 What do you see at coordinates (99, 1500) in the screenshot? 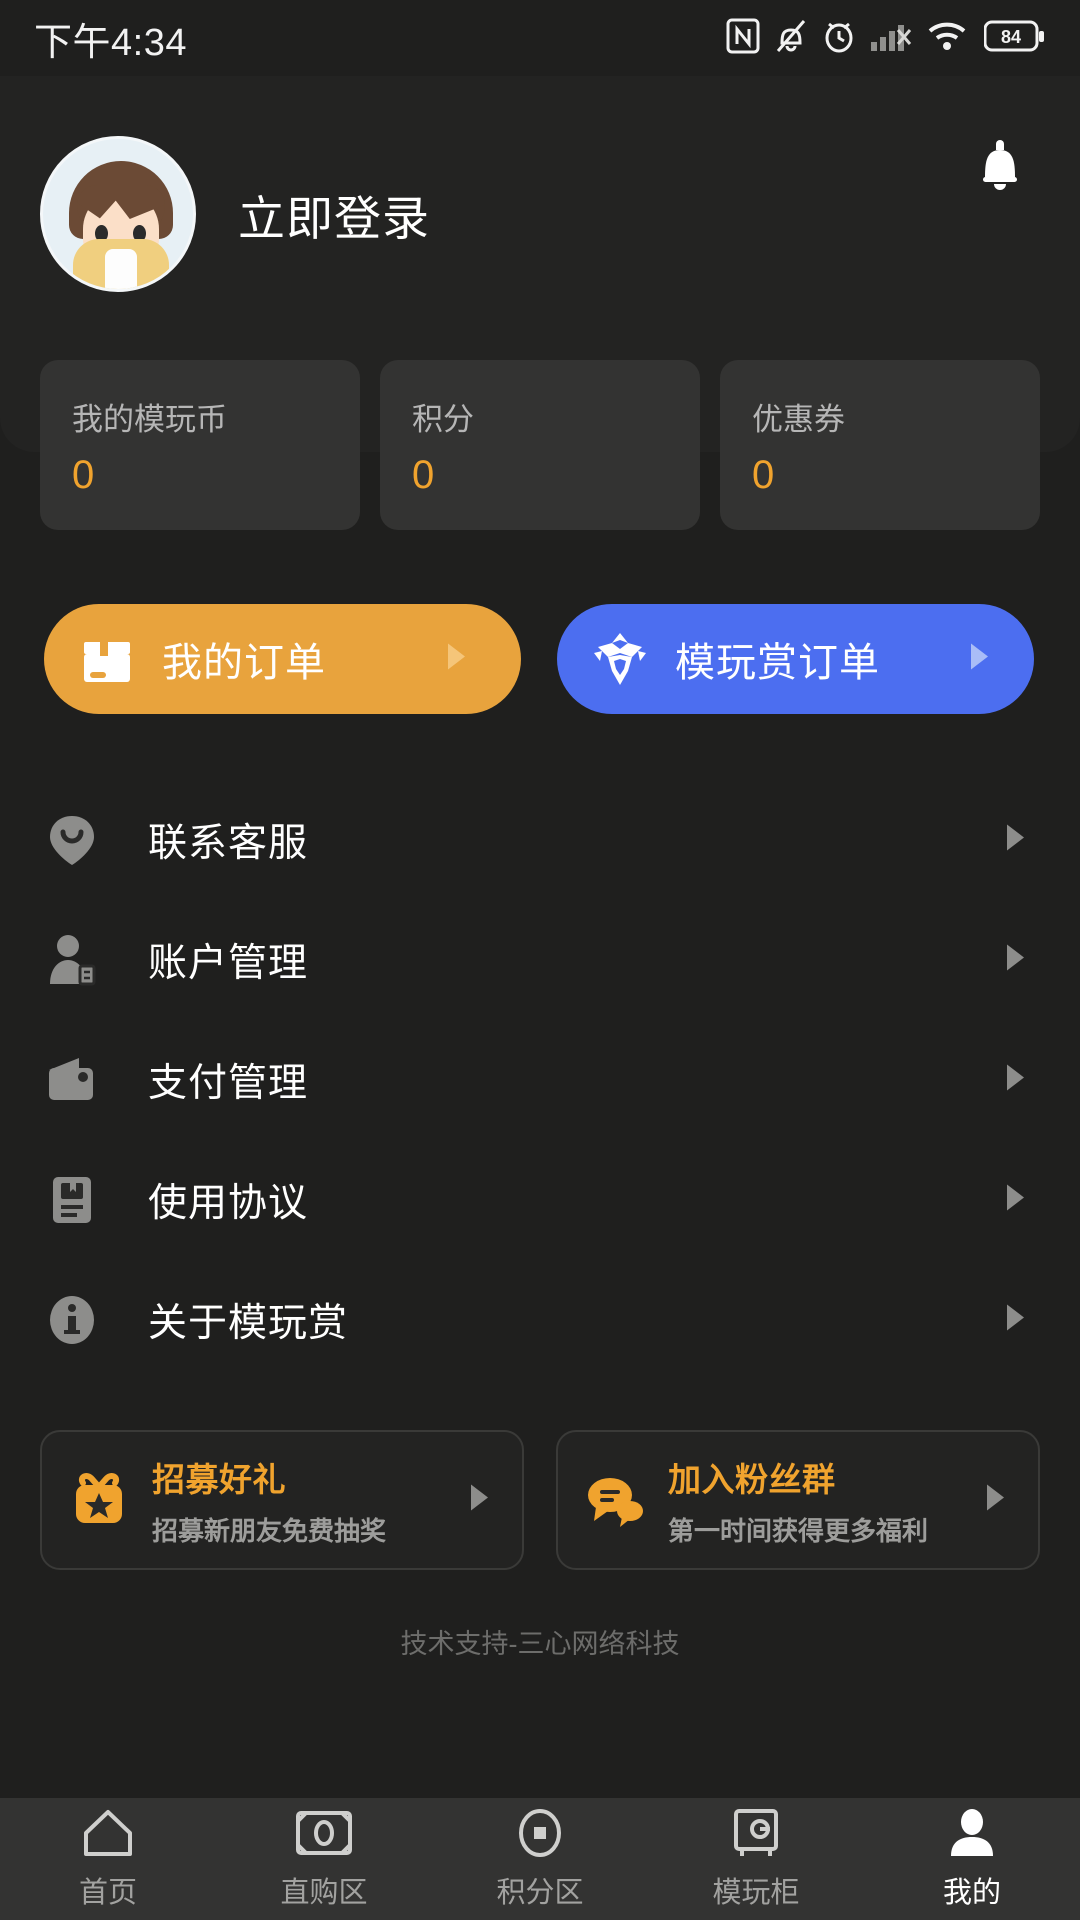
I see `gift-star-icon` at bounding box center [99, 1500].